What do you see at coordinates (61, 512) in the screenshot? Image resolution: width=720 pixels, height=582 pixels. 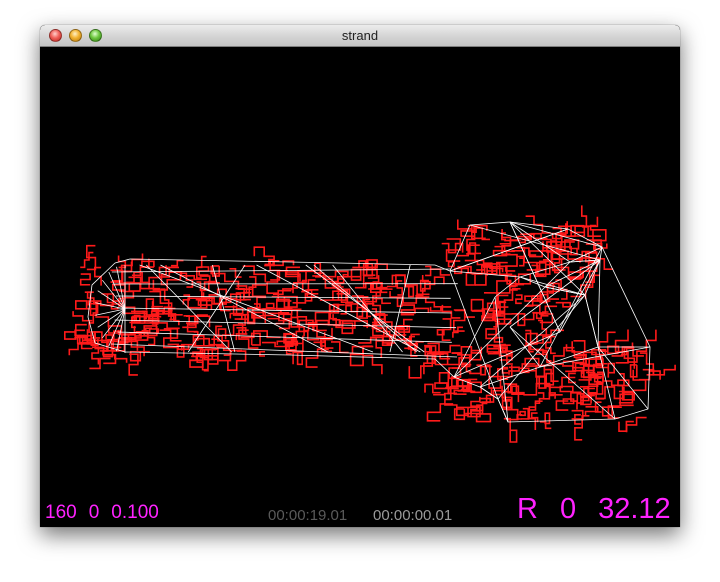 I see `hud-value-count: 160` at bounding box center [61, 512].